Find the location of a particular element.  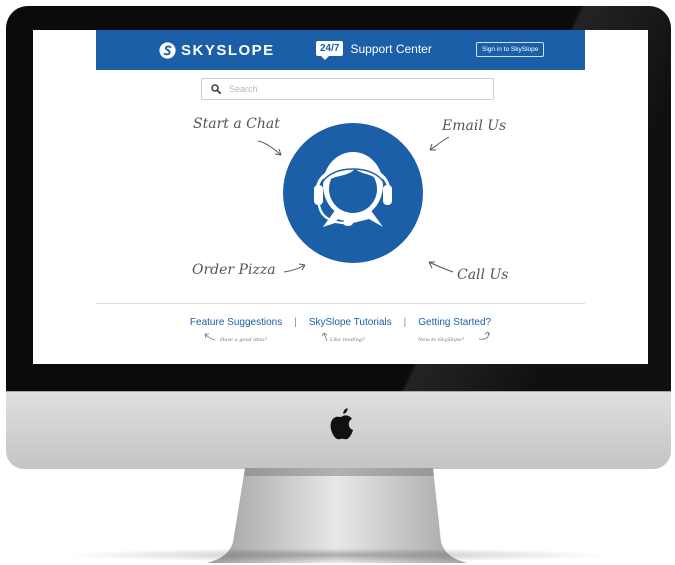

brand-name: SKYSLOPE is located at coordinates (228, 50).